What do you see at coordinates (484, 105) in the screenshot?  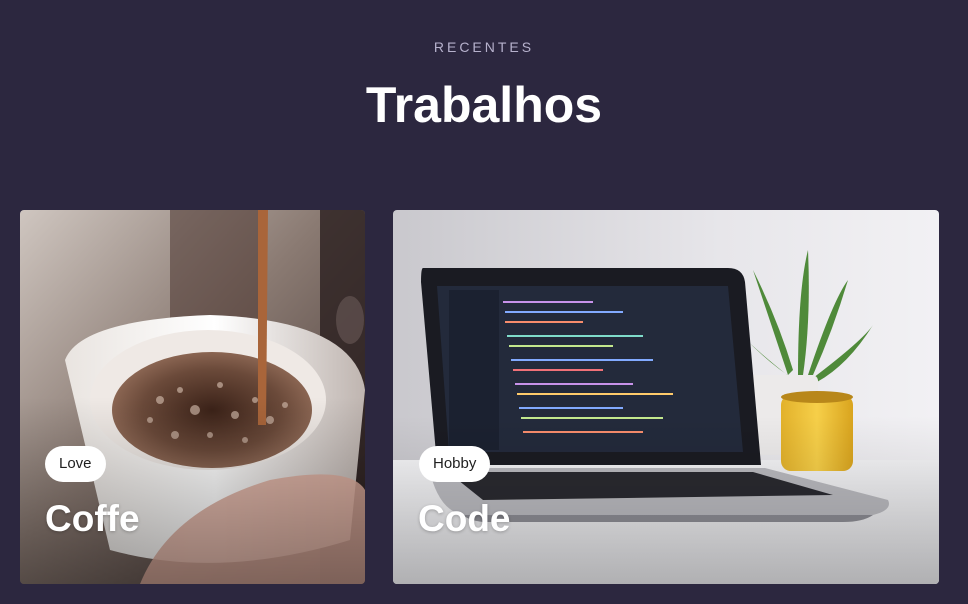 I see `section-title: Trabalhos` at bounding box center [484, 105].